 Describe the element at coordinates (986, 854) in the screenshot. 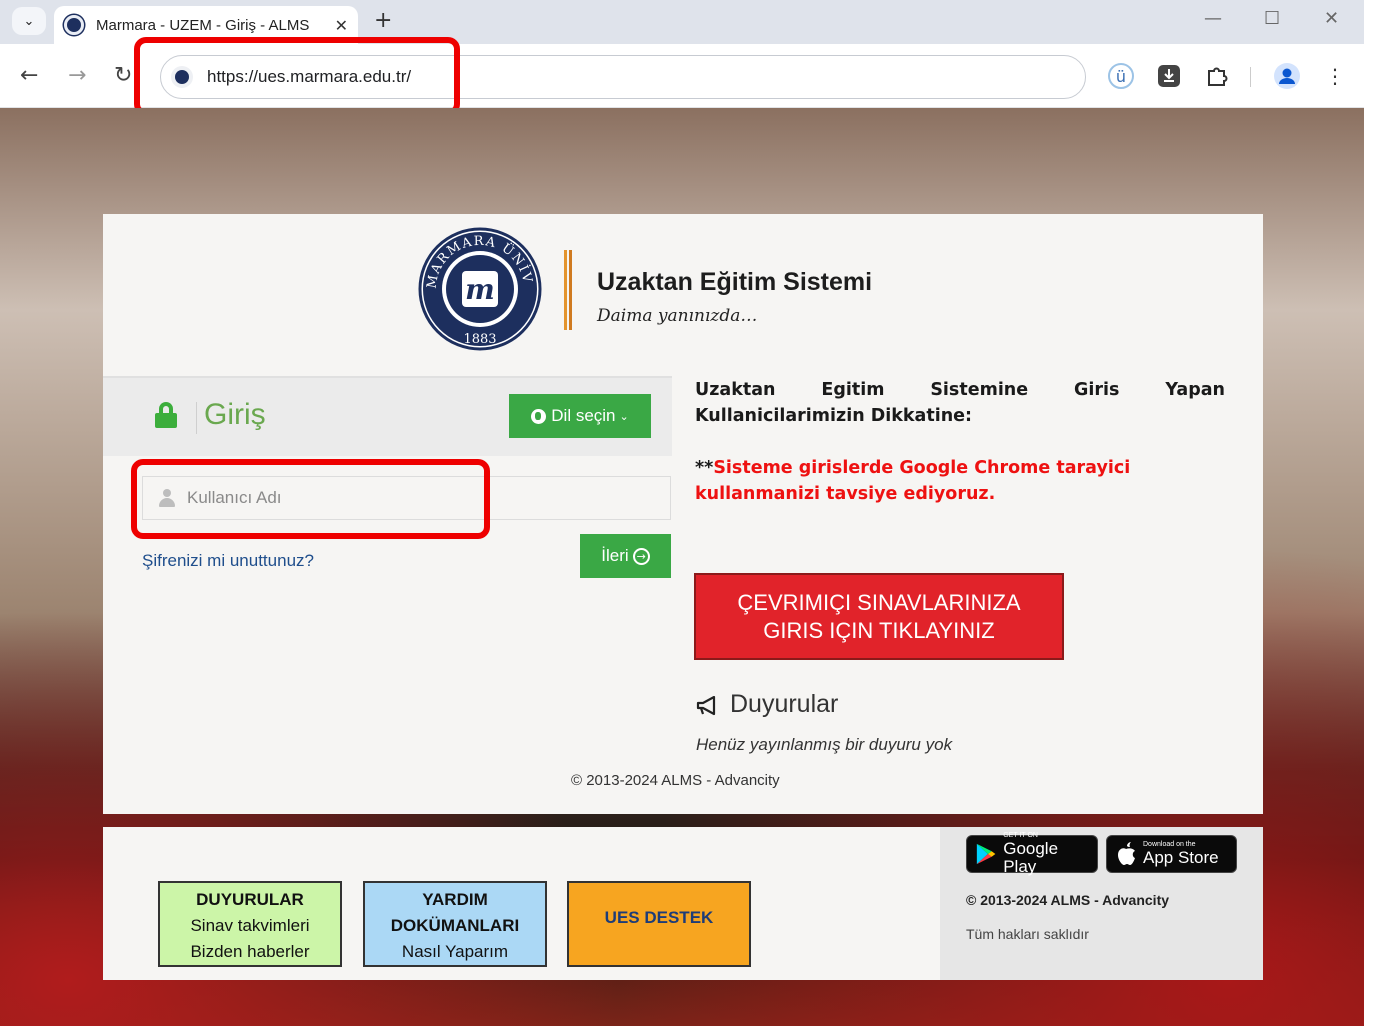

I see `google-play-icon` at that location.